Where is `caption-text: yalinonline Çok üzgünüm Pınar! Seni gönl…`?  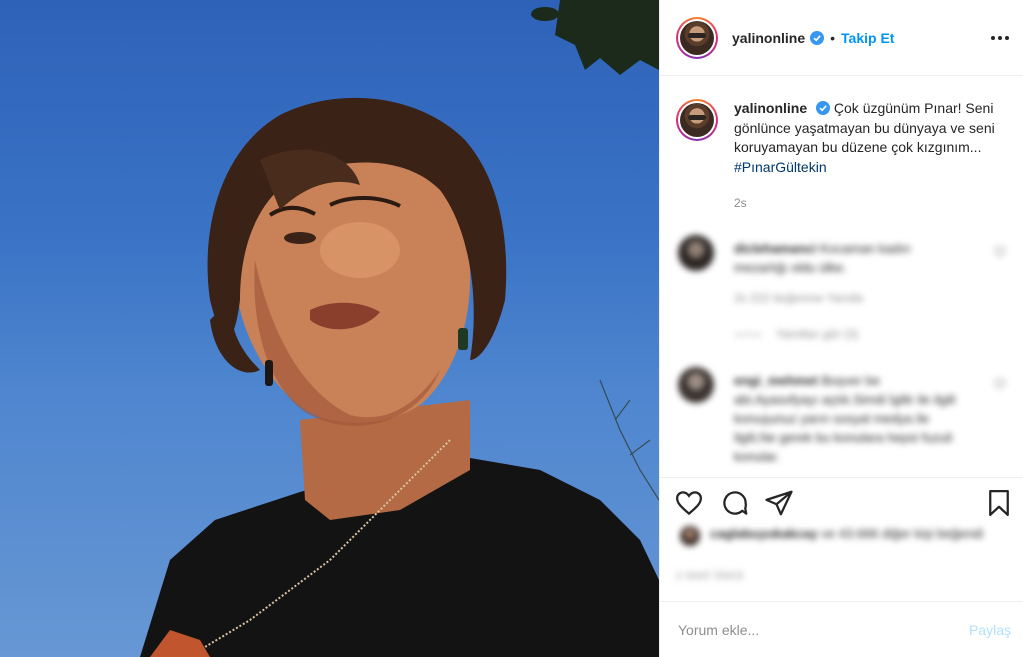
caption-text: yalinonline Çok üzgünüm Pınar! Seni gönl… is located at coordinates (869, 138).